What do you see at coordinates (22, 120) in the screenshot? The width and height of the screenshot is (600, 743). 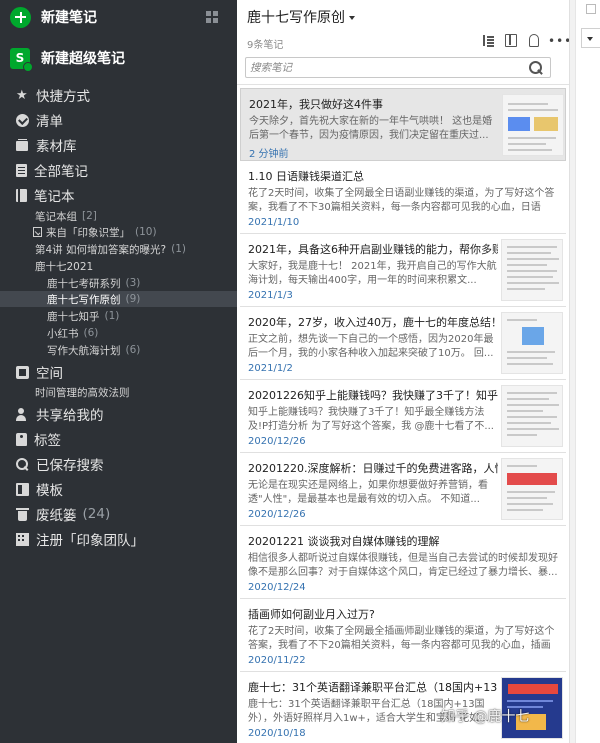 I see `check-circle-icon` at bounding box center [22, 120].